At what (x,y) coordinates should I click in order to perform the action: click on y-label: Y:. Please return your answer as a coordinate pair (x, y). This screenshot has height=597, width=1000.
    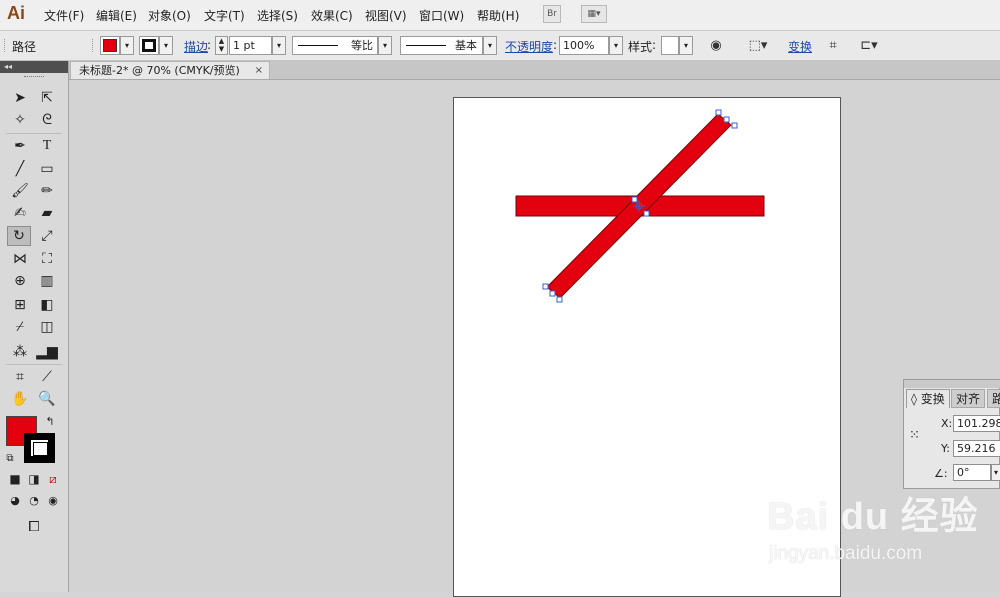
    Looking at the image, I should click on (945, 448).